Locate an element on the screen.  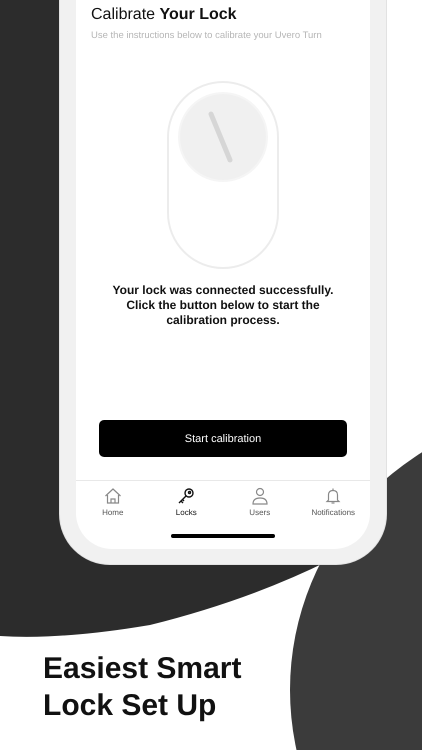
status-message: Your lock was connected successfully. Click the button below to start the calibration process. is located at coordinates (223, 305).